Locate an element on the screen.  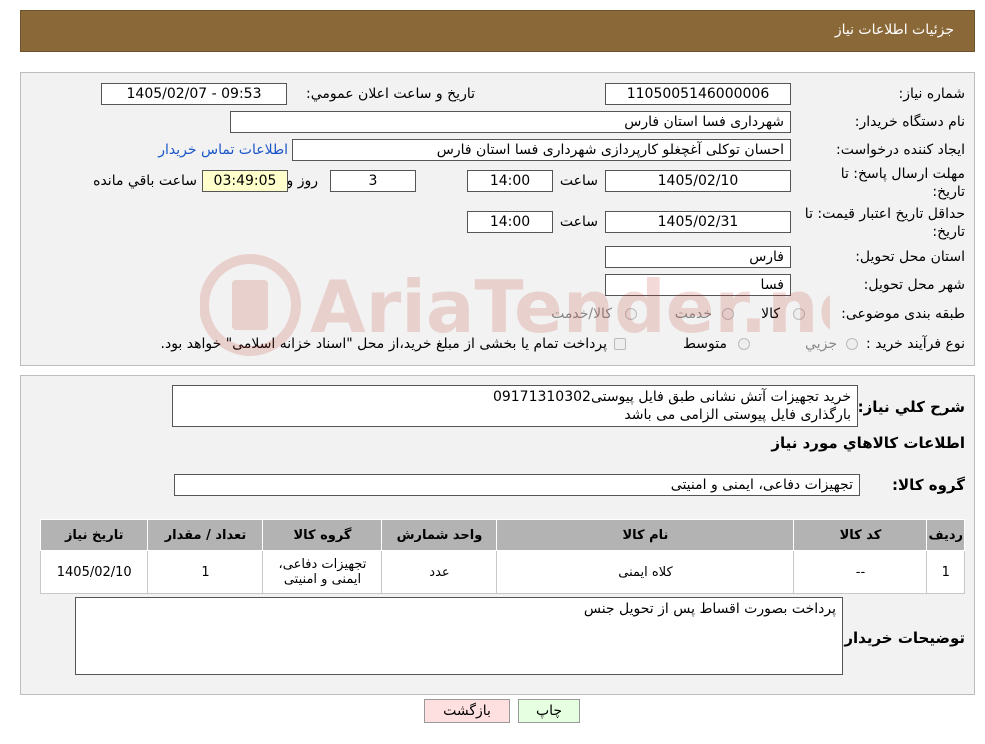
summary-label: شرح کلي نياز: is located at coordinates (911, 407).